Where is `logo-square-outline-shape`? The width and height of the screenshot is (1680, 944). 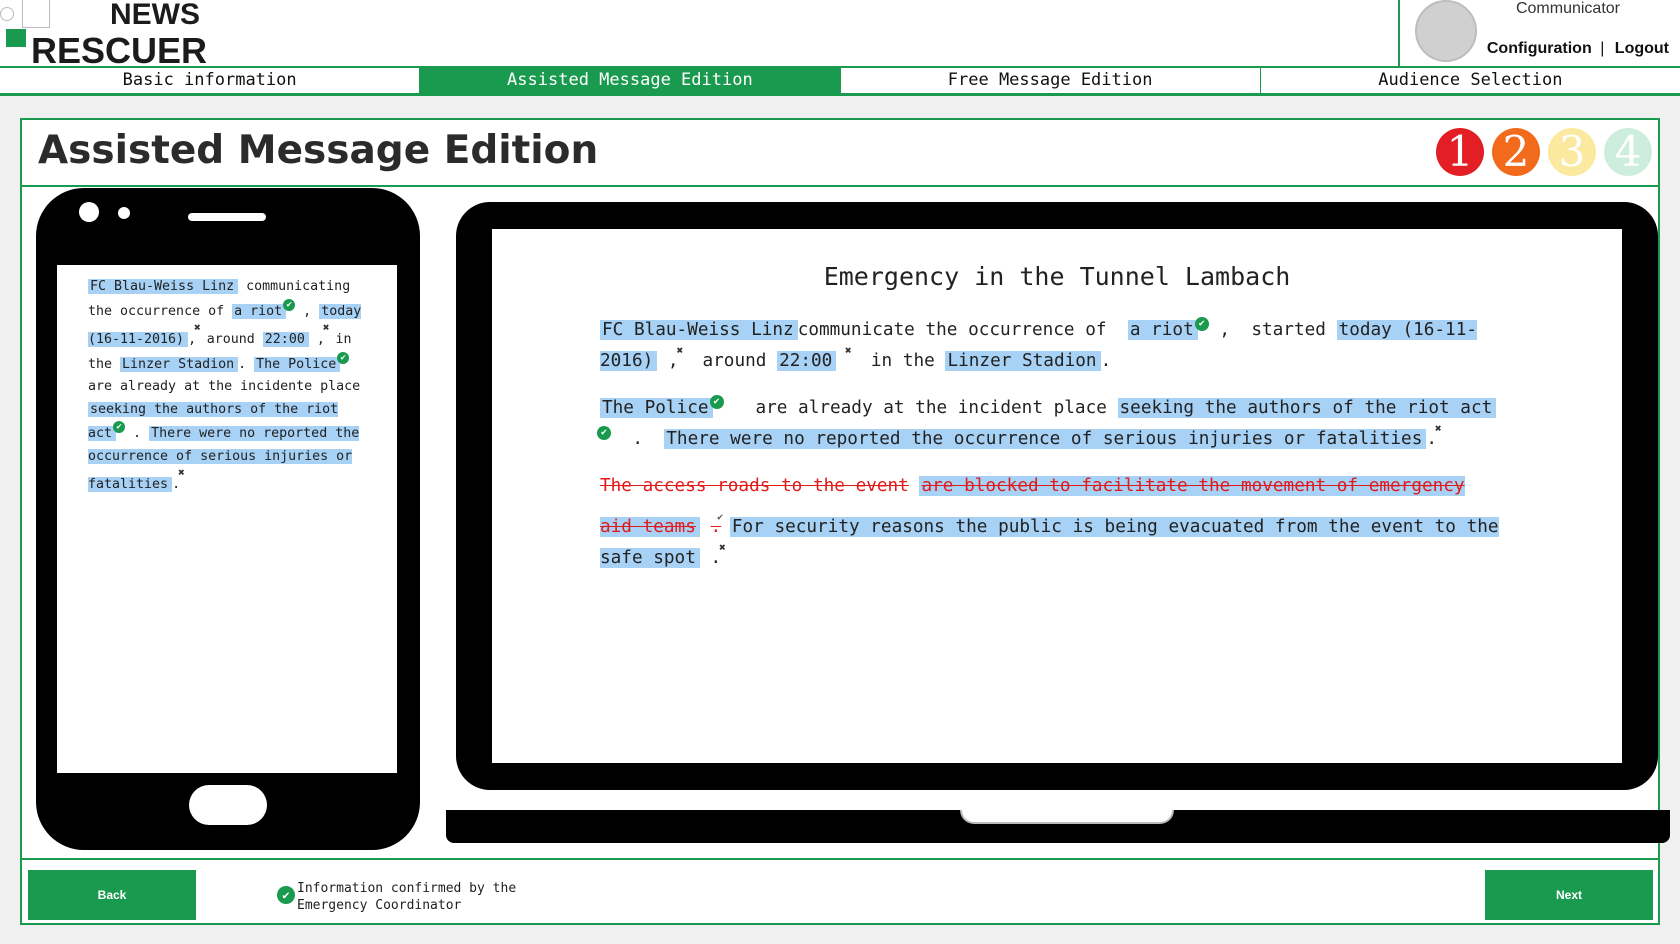
logo-square-outline-shape is located at coordinates (36, 14).